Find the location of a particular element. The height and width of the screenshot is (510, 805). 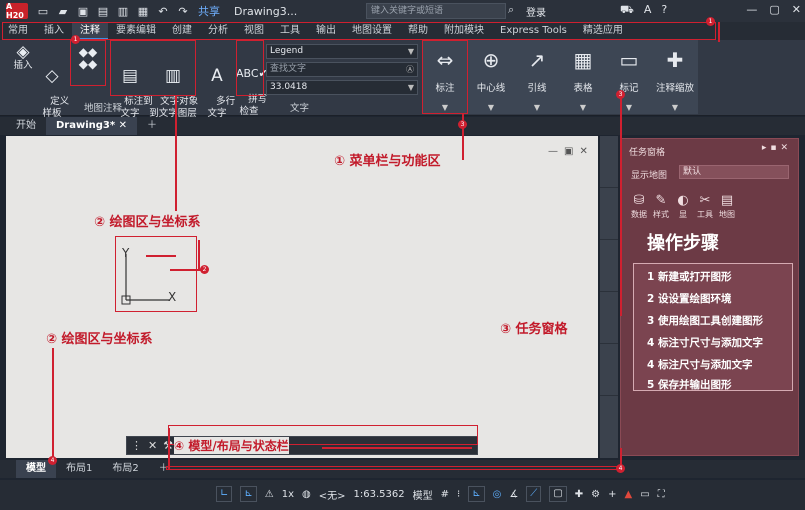

tab-layout1: 布局1 is located at coordinates (79, 469).